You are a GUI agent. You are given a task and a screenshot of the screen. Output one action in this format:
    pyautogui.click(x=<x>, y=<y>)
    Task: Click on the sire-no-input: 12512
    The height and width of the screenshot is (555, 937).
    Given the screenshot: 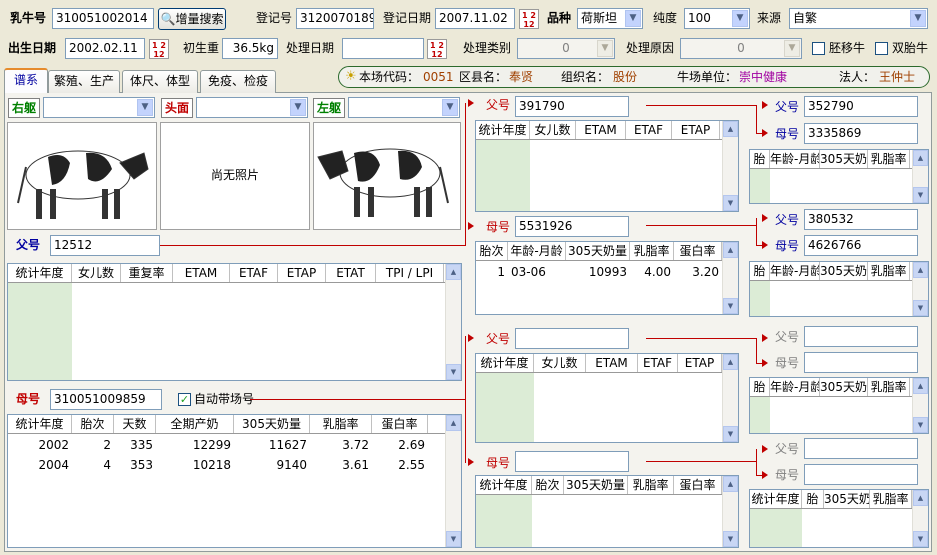 What is the action you would take?
    pyautogui.click(x=105, y=245)
    